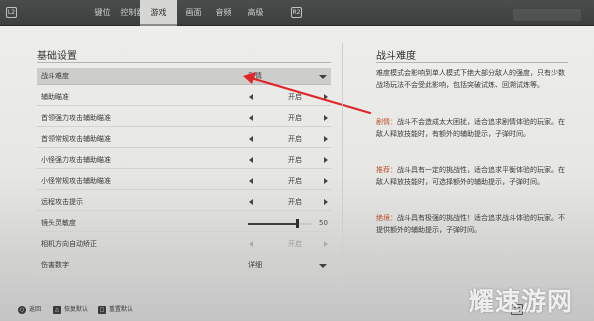 The height and width of the screenshot is (321, 594). Describe the element at coordinates (286, 265) in the screenshot. I see `damage-dropdown-value: 详细` at that location.